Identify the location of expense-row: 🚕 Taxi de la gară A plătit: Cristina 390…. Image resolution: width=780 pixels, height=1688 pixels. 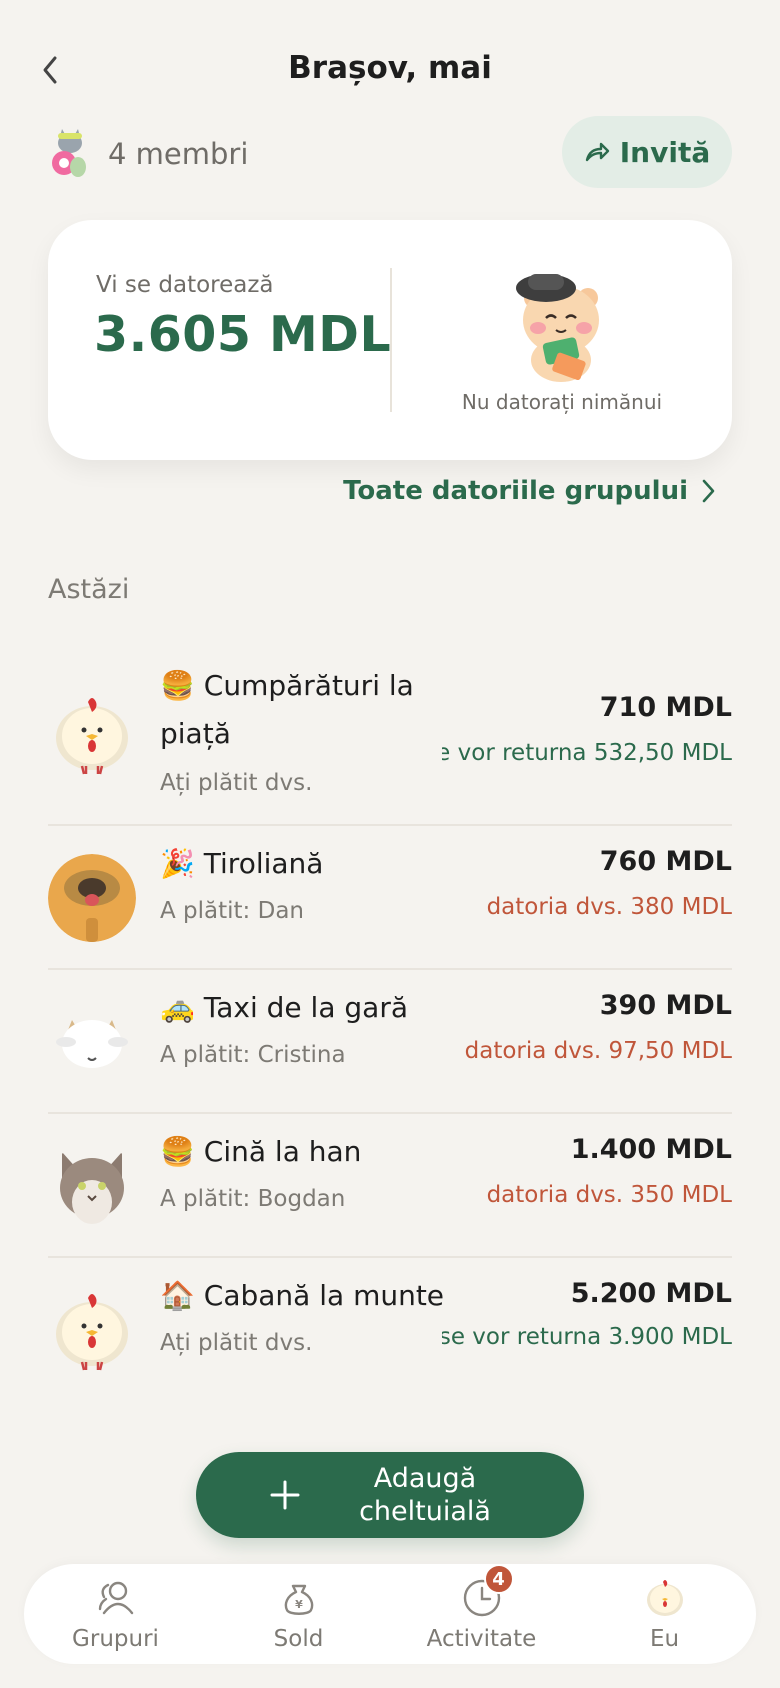
(390, 1042).